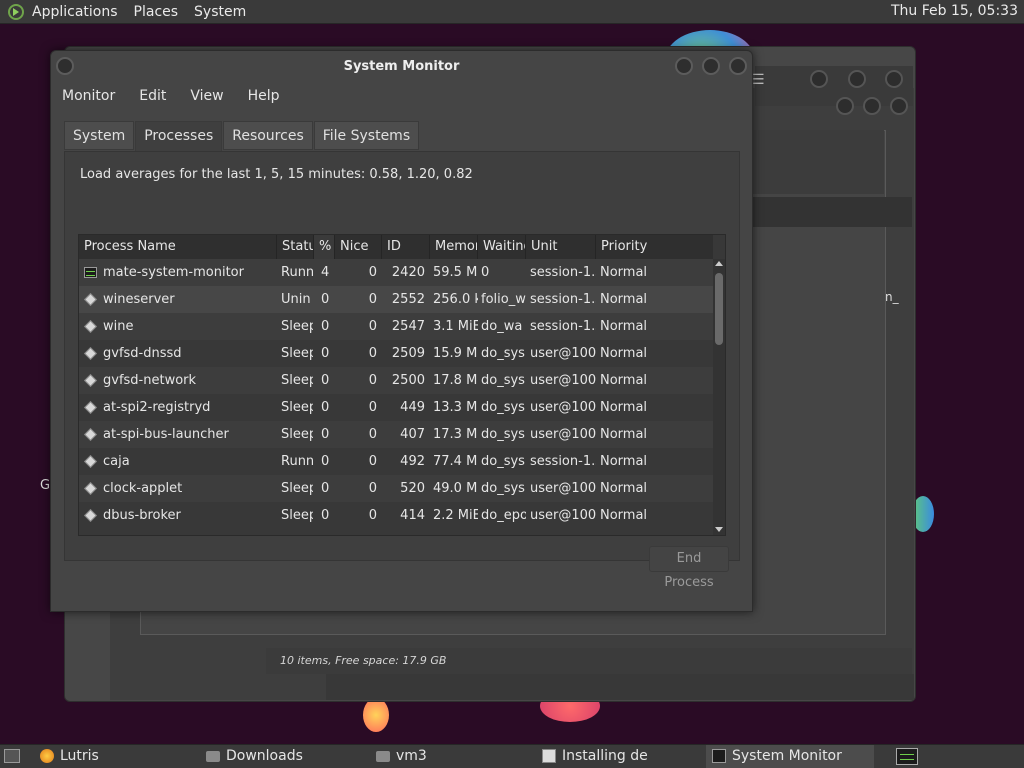 This screenshot has height=768, width=1024. Describe the element at coordinates (179, 136) in the screenshot. I see `tab-processes: Processes` at that location.